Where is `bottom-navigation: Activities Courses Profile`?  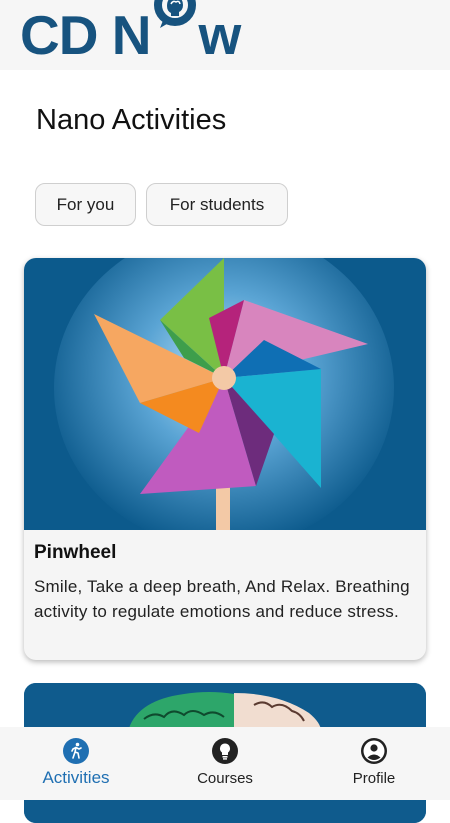 bottom-navigation: Activities Courses Profile is located at coordinates (225, 763).